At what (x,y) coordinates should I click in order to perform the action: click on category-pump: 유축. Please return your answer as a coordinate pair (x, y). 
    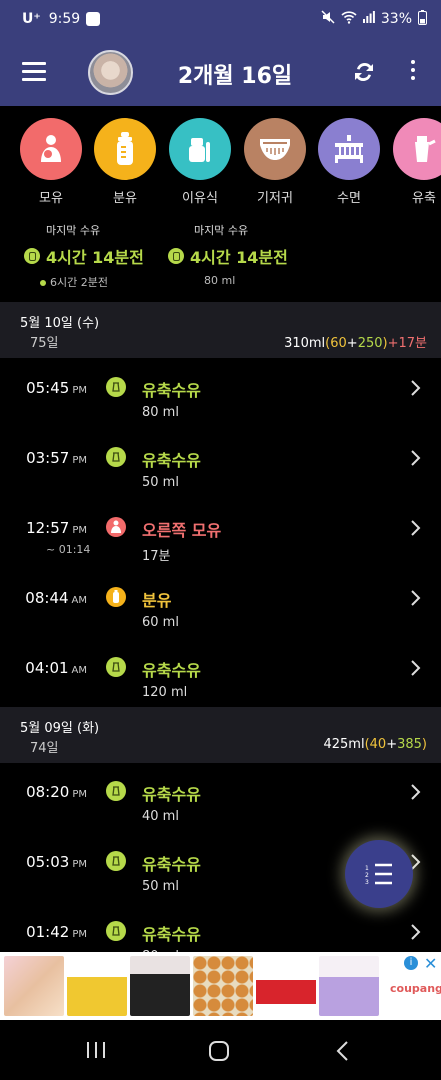
    Looking at the image, I should click on (417, 162).